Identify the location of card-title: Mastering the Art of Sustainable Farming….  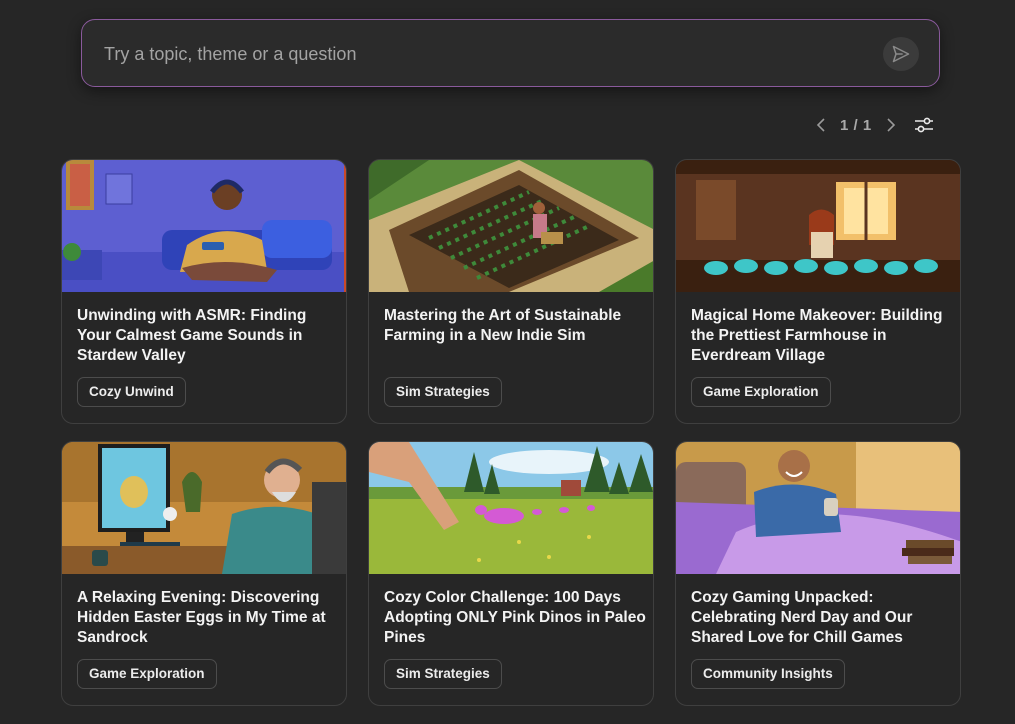
(503, 325).